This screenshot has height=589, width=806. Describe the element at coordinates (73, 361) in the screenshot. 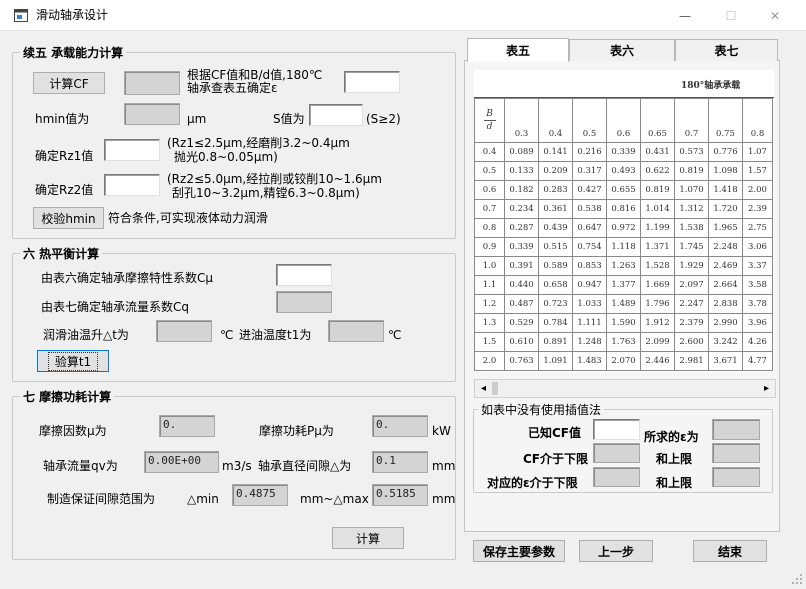

I see `verify-t1-button: 验算t1` at that location.